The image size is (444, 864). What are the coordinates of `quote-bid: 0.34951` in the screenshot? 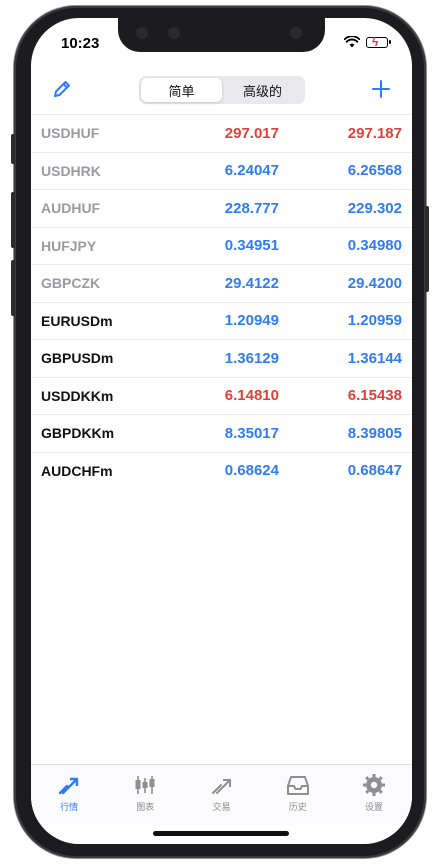 It's located at (251, 246).